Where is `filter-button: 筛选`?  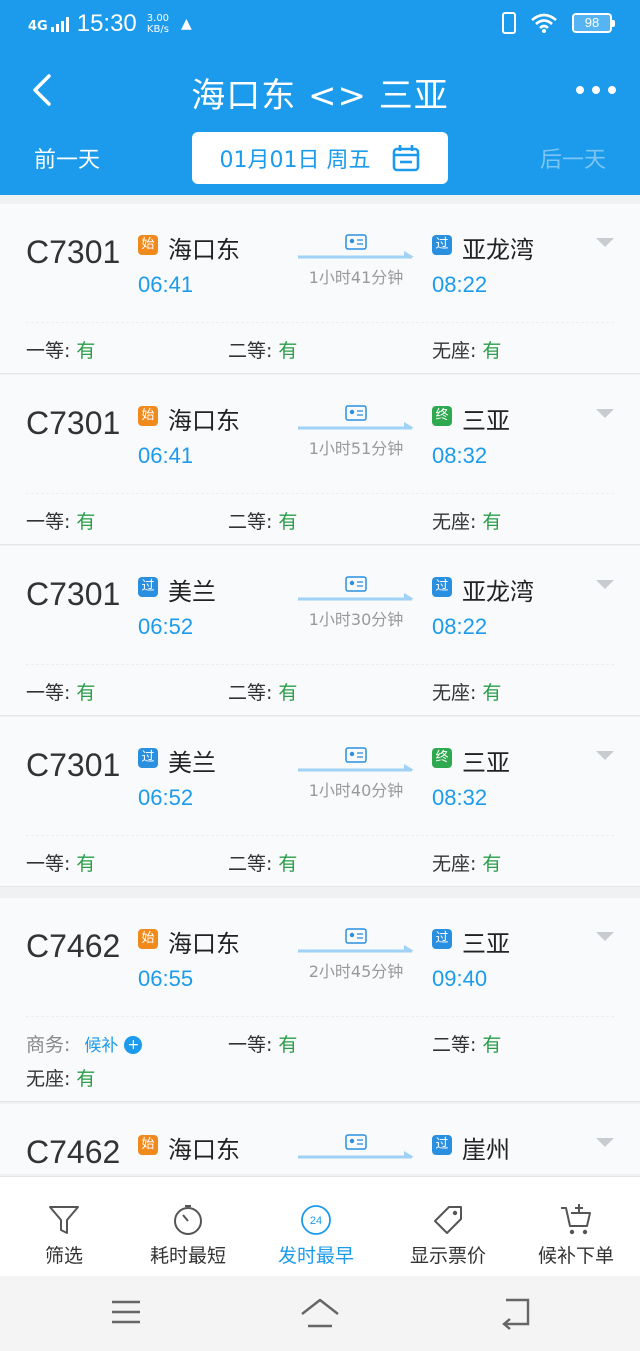
filter-button: 筛选 is located at coordinates (64, 1227).